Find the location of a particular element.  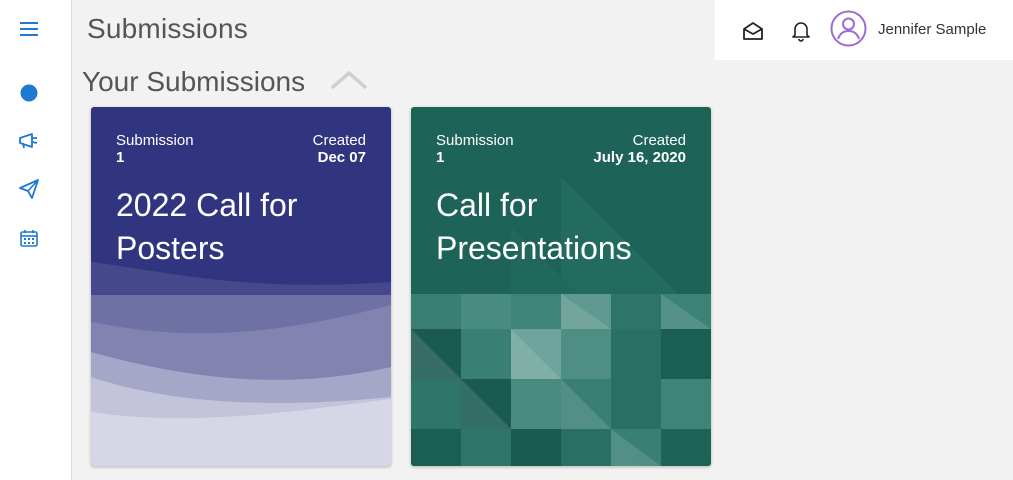

bell-icon is located at coordinates (801, 31).